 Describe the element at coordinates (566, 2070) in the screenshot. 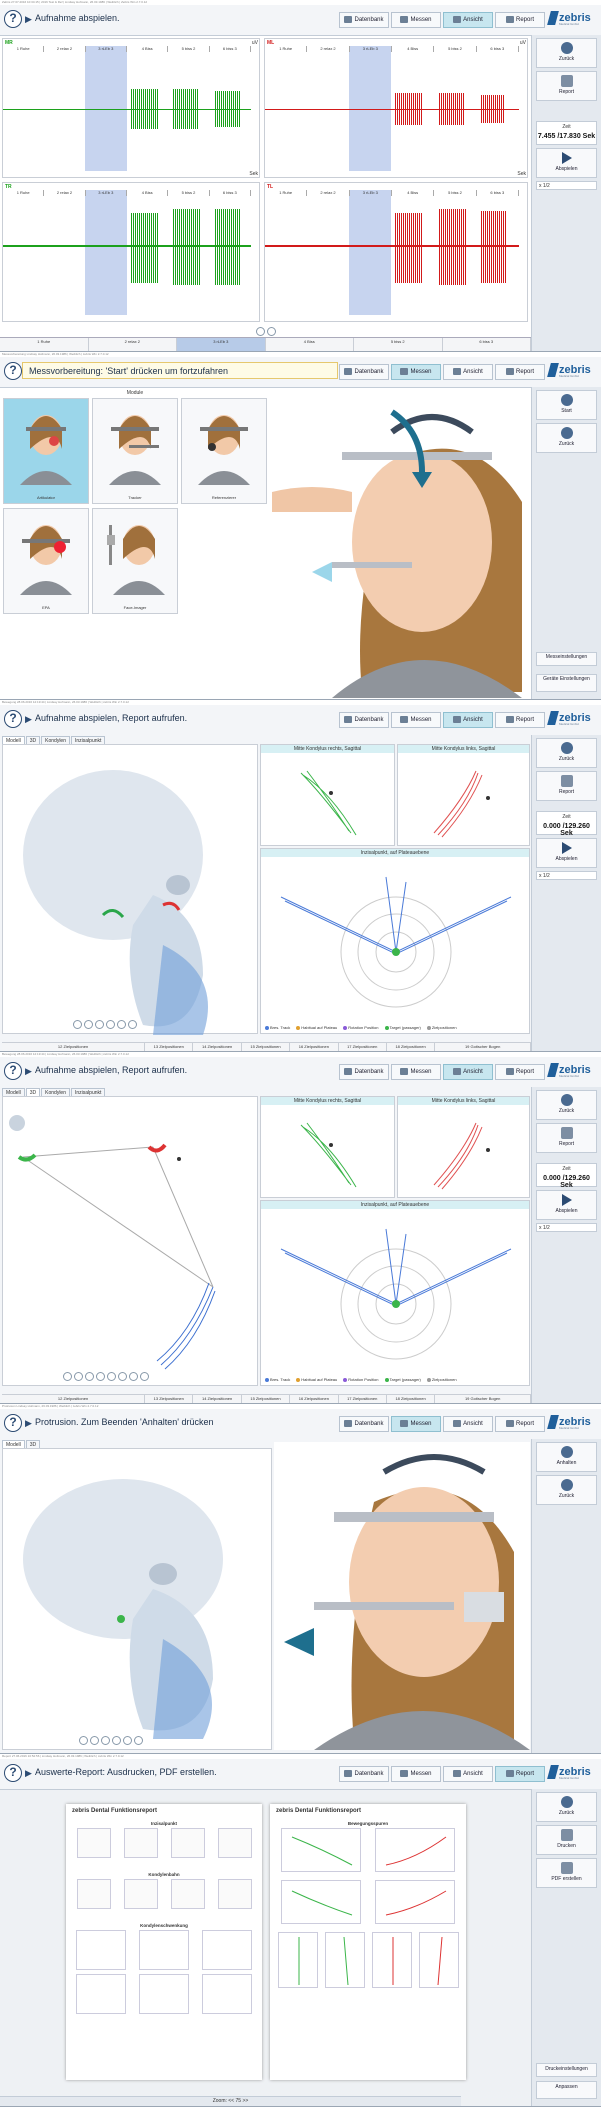

I see `print-settings-button: Druckeinstellungen` at that location.